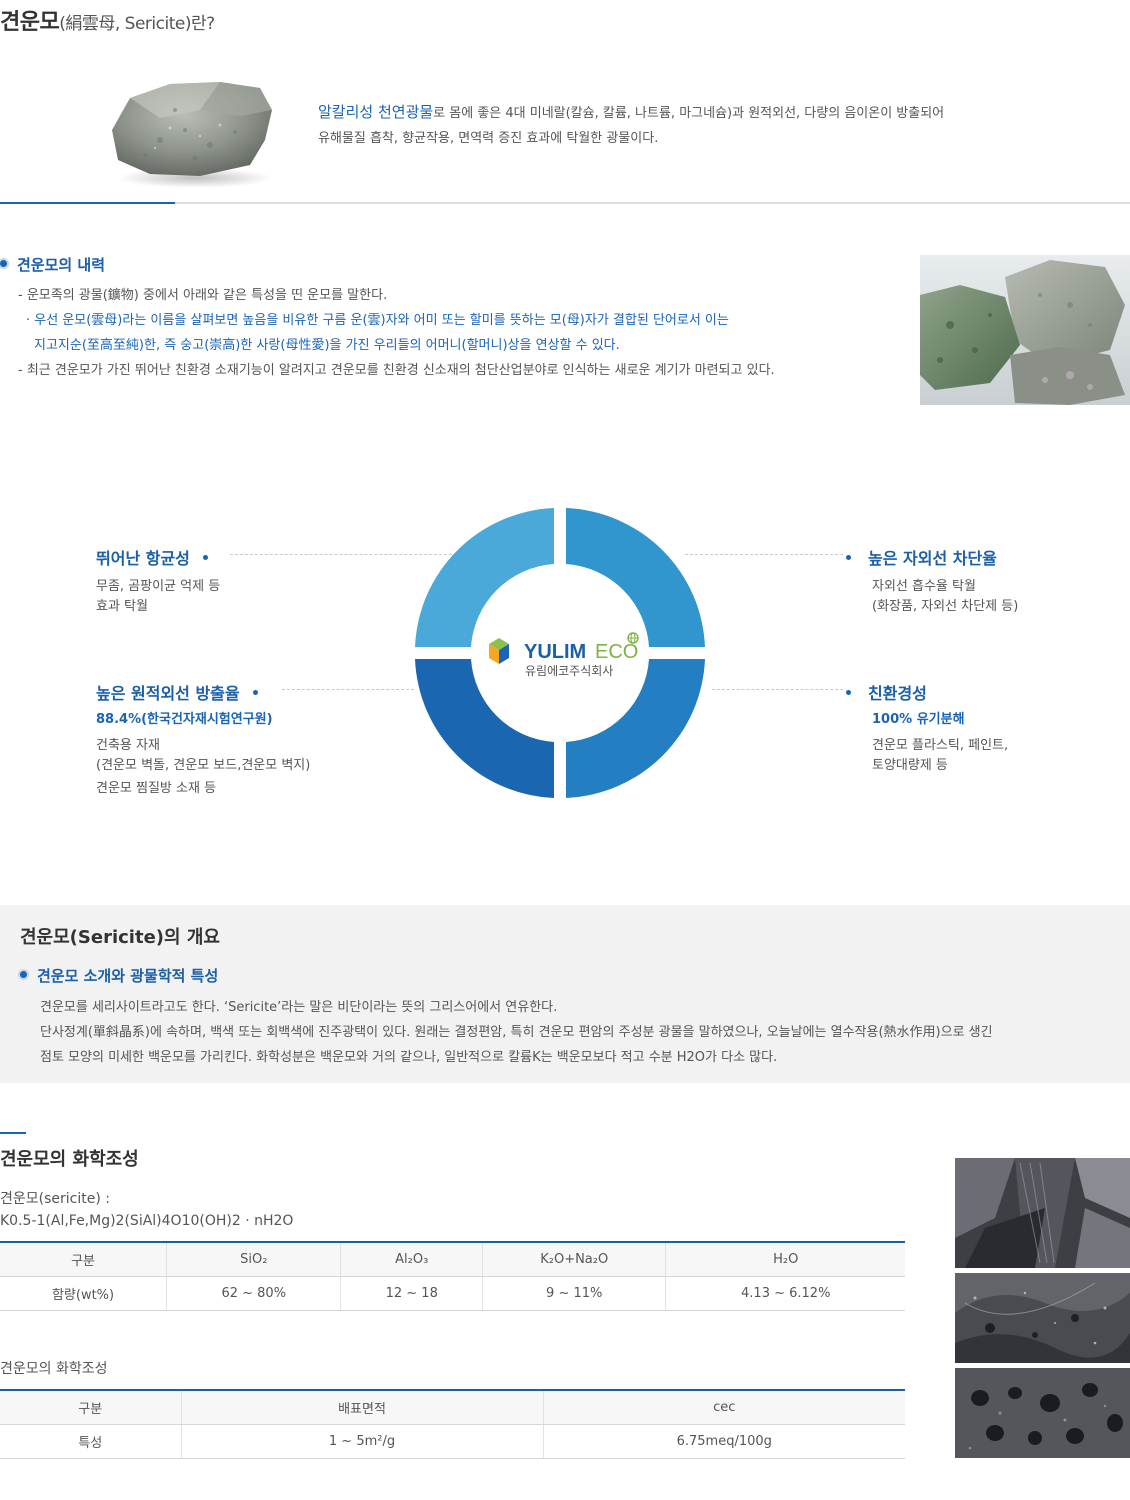  What do you see at coordinates (341, 554) in the screenshot?
I see `connector-line-top-left` at bounding box center [341, 554].